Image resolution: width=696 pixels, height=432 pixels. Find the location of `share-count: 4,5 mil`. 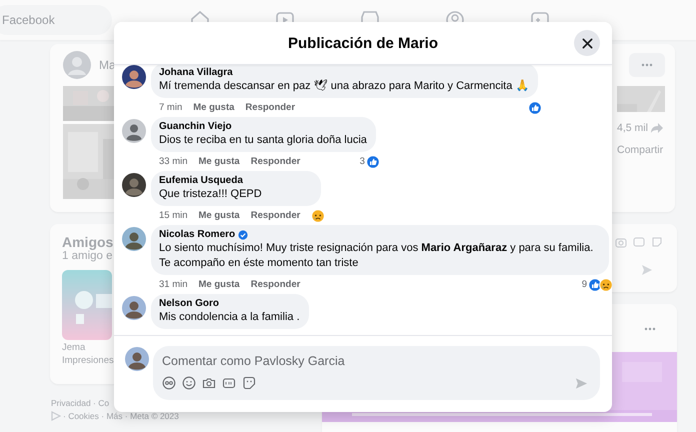

share-count: 4,5 mil is located at coordinates (632, 128).